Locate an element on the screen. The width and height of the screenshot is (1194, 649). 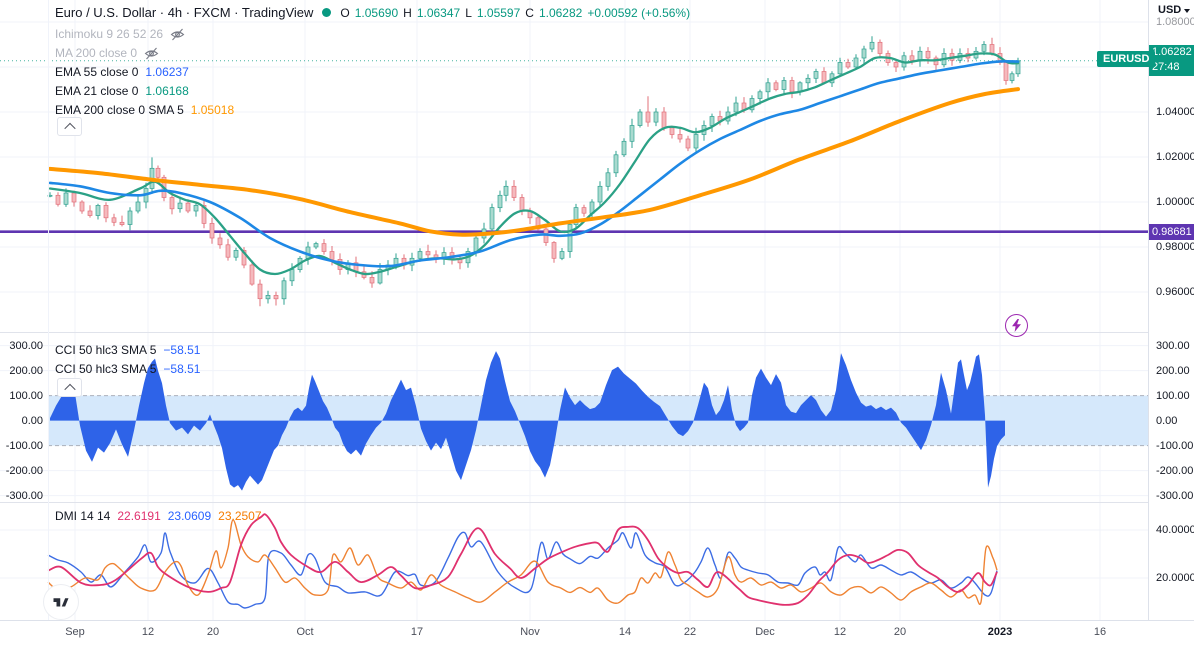
last-price-value: 1.06282 is located at coordinates (1172, 52).